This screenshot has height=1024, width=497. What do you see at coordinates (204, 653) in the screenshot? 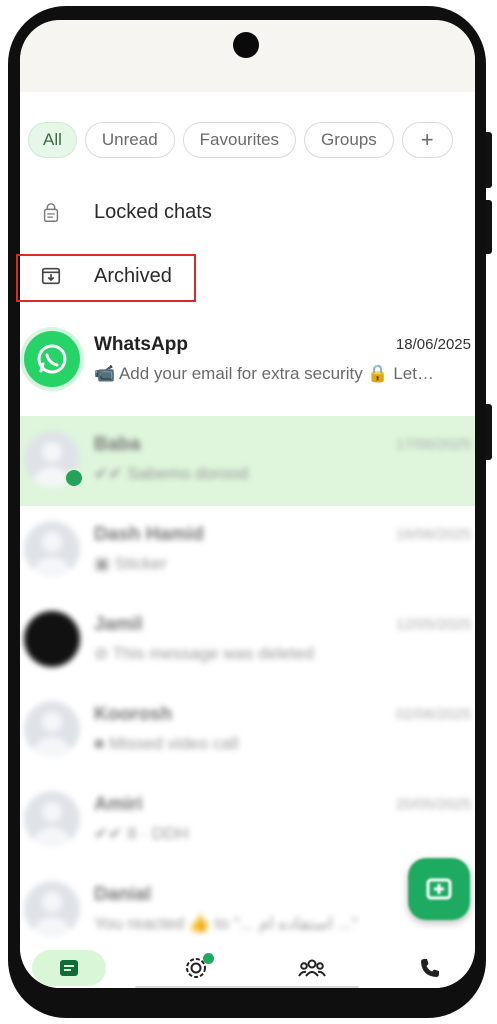
I see `chat-preview: ⊘ This message was deleted` at bounding box center [204, 653].